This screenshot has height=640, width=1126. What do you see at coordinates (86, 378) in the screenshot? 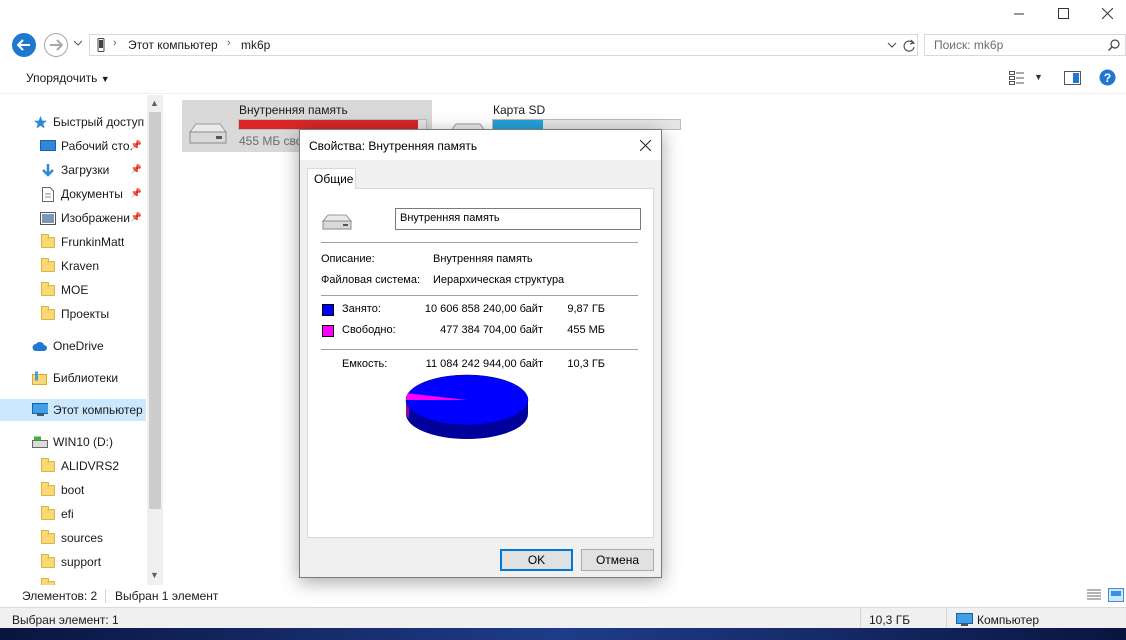
I see `nav-label: Библиотеки` at bounding box center [86, 378].